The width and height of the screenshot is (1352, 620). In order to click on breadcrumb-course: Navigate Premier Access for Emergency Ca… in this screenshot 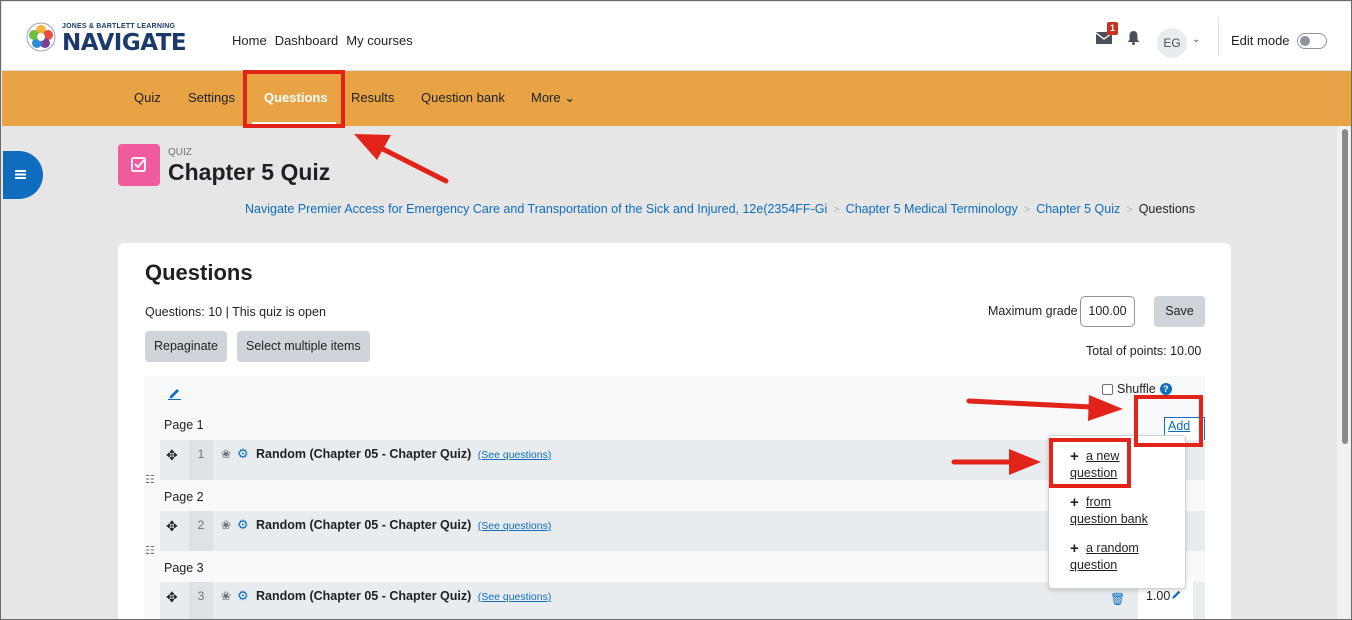, I will do `click(536, 209)`.